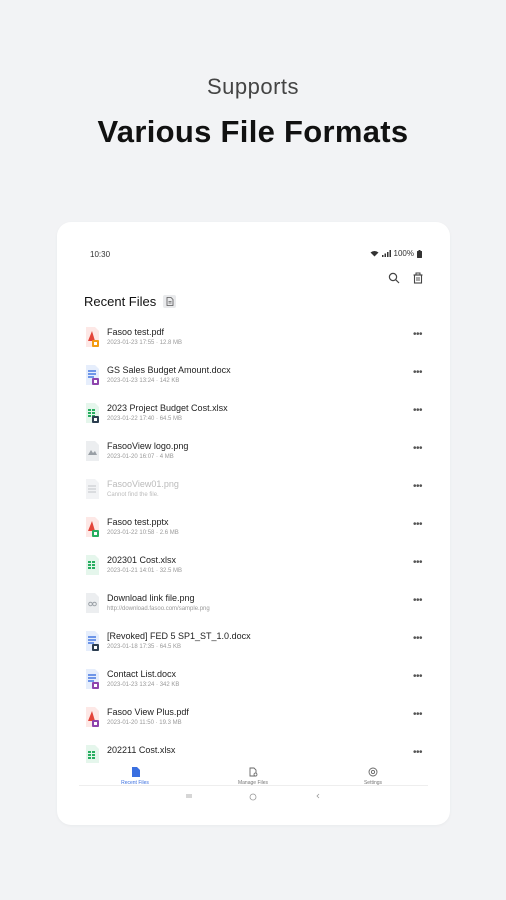 Image resolution: width=506 pixels, height=900 pixels. Describe the element at coordinates (394, 278) in the screenshot. I see `search-icon` at that location.